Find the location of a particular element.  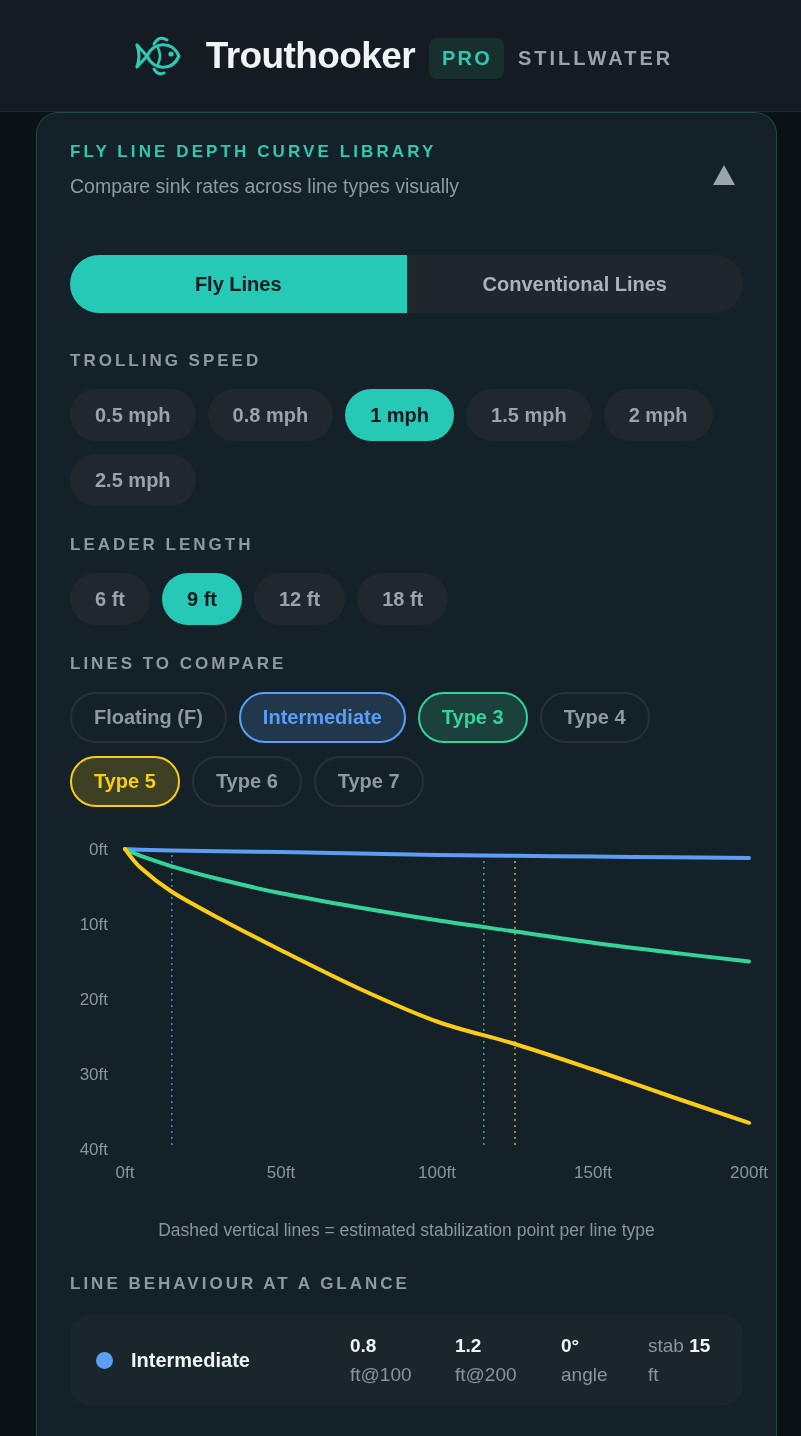

x-tick-label: 50ft is located at coordinates (281, 1172).